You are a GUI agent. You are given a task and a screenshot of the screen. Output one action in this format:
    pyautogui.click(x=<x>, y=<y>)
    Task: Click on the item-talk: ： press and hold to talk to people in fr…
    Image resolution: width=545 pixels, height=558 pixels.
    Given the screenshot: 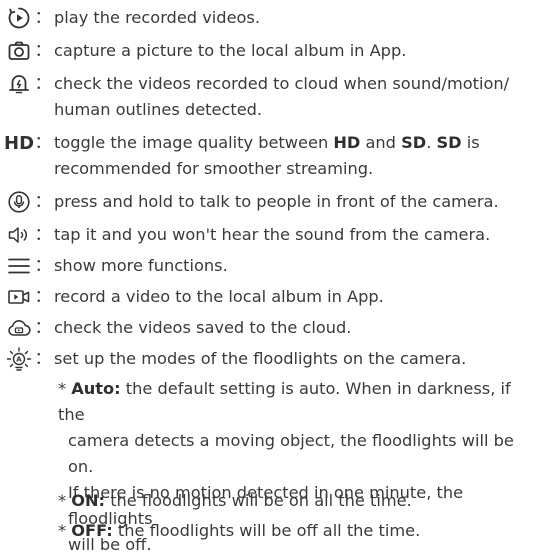 What is the action you would take?
    pyautogui.click(x=274, y=202)
    